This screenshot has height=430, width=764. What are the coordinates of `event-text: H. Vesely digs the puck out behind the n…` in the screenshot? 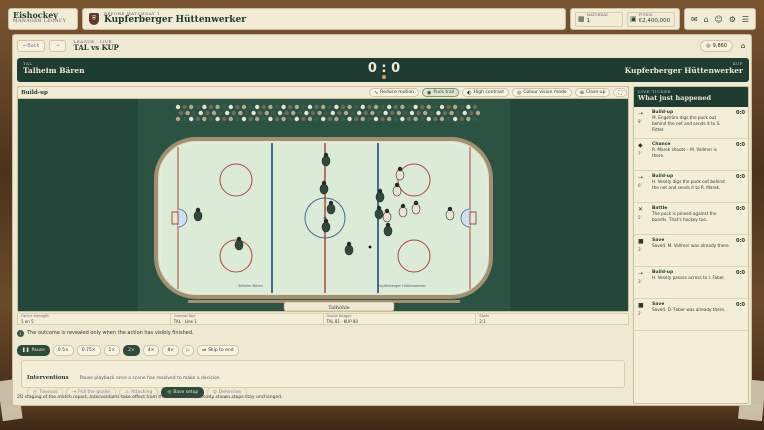 It's located at (688, 185).